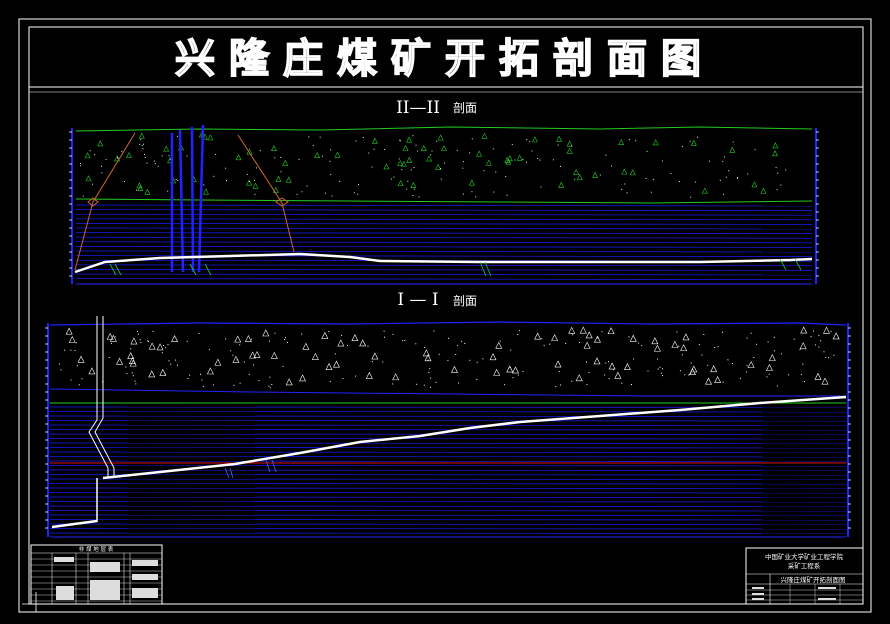 The image size is (890, 624). Describe the element at coordinates (266, 193) in the screenshot. I see `section-top-fault-right` at that location.